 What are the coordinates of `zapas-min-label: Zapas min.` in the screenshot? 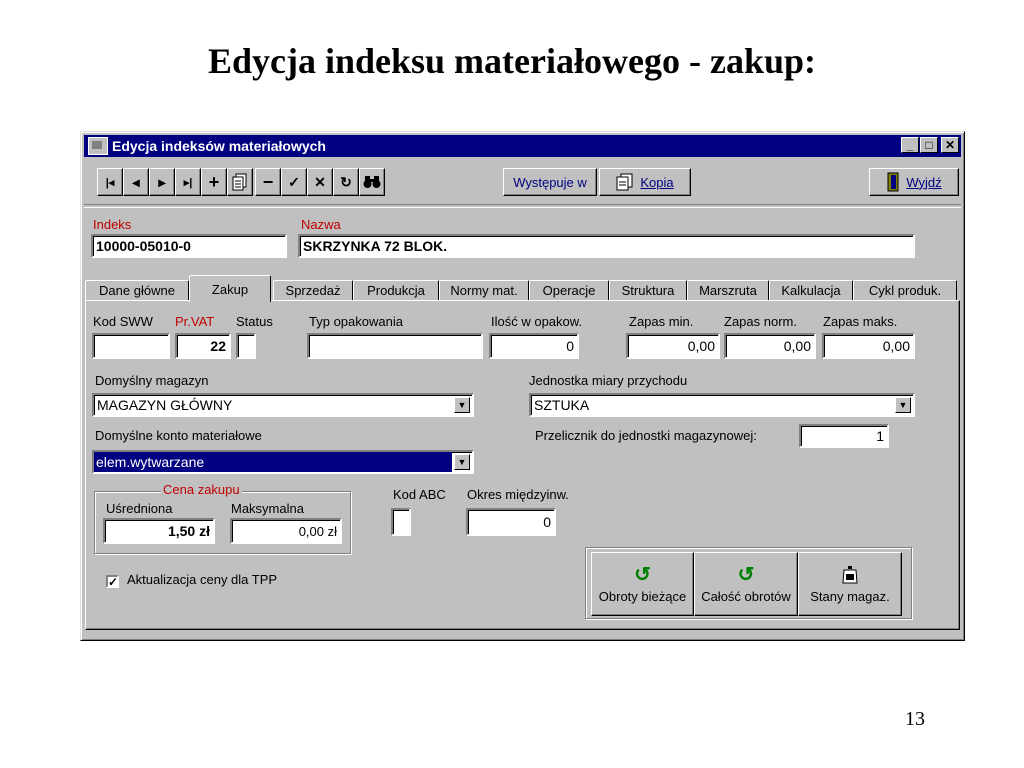 It's located at (661, 321).